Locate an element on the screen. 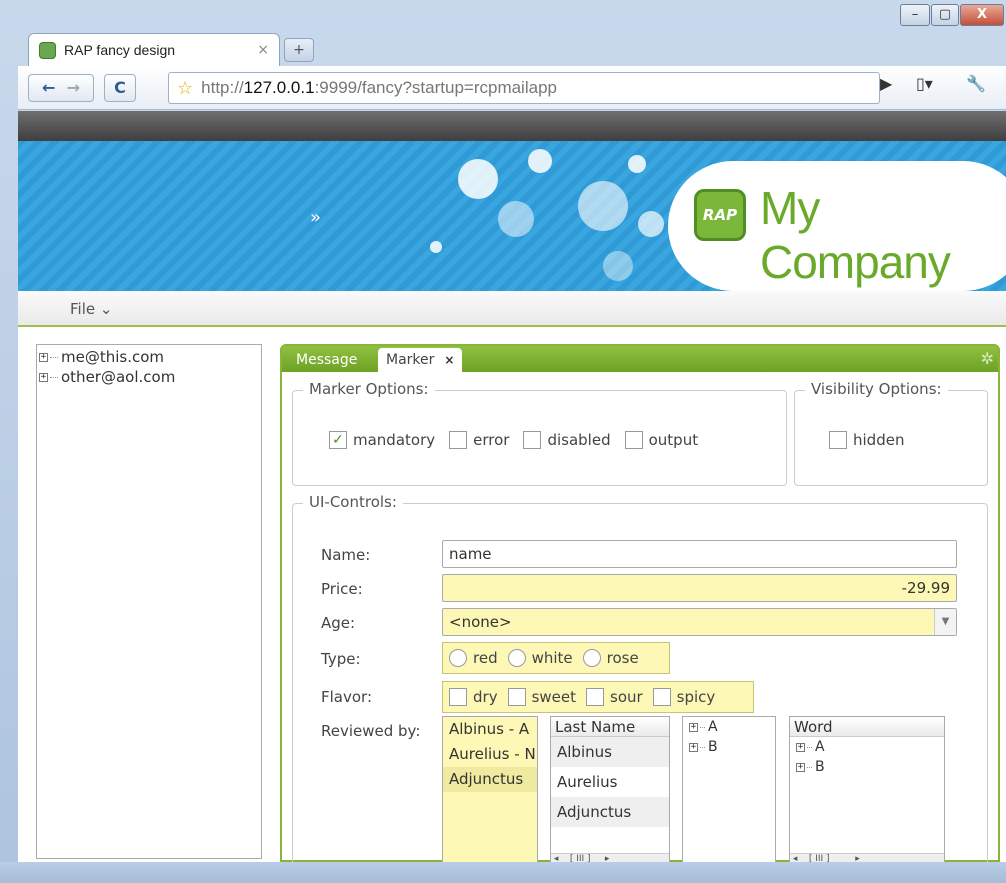 The height and width of the screenshot is (883, 1006). column-header: Word is located at coordinates (867, 727).